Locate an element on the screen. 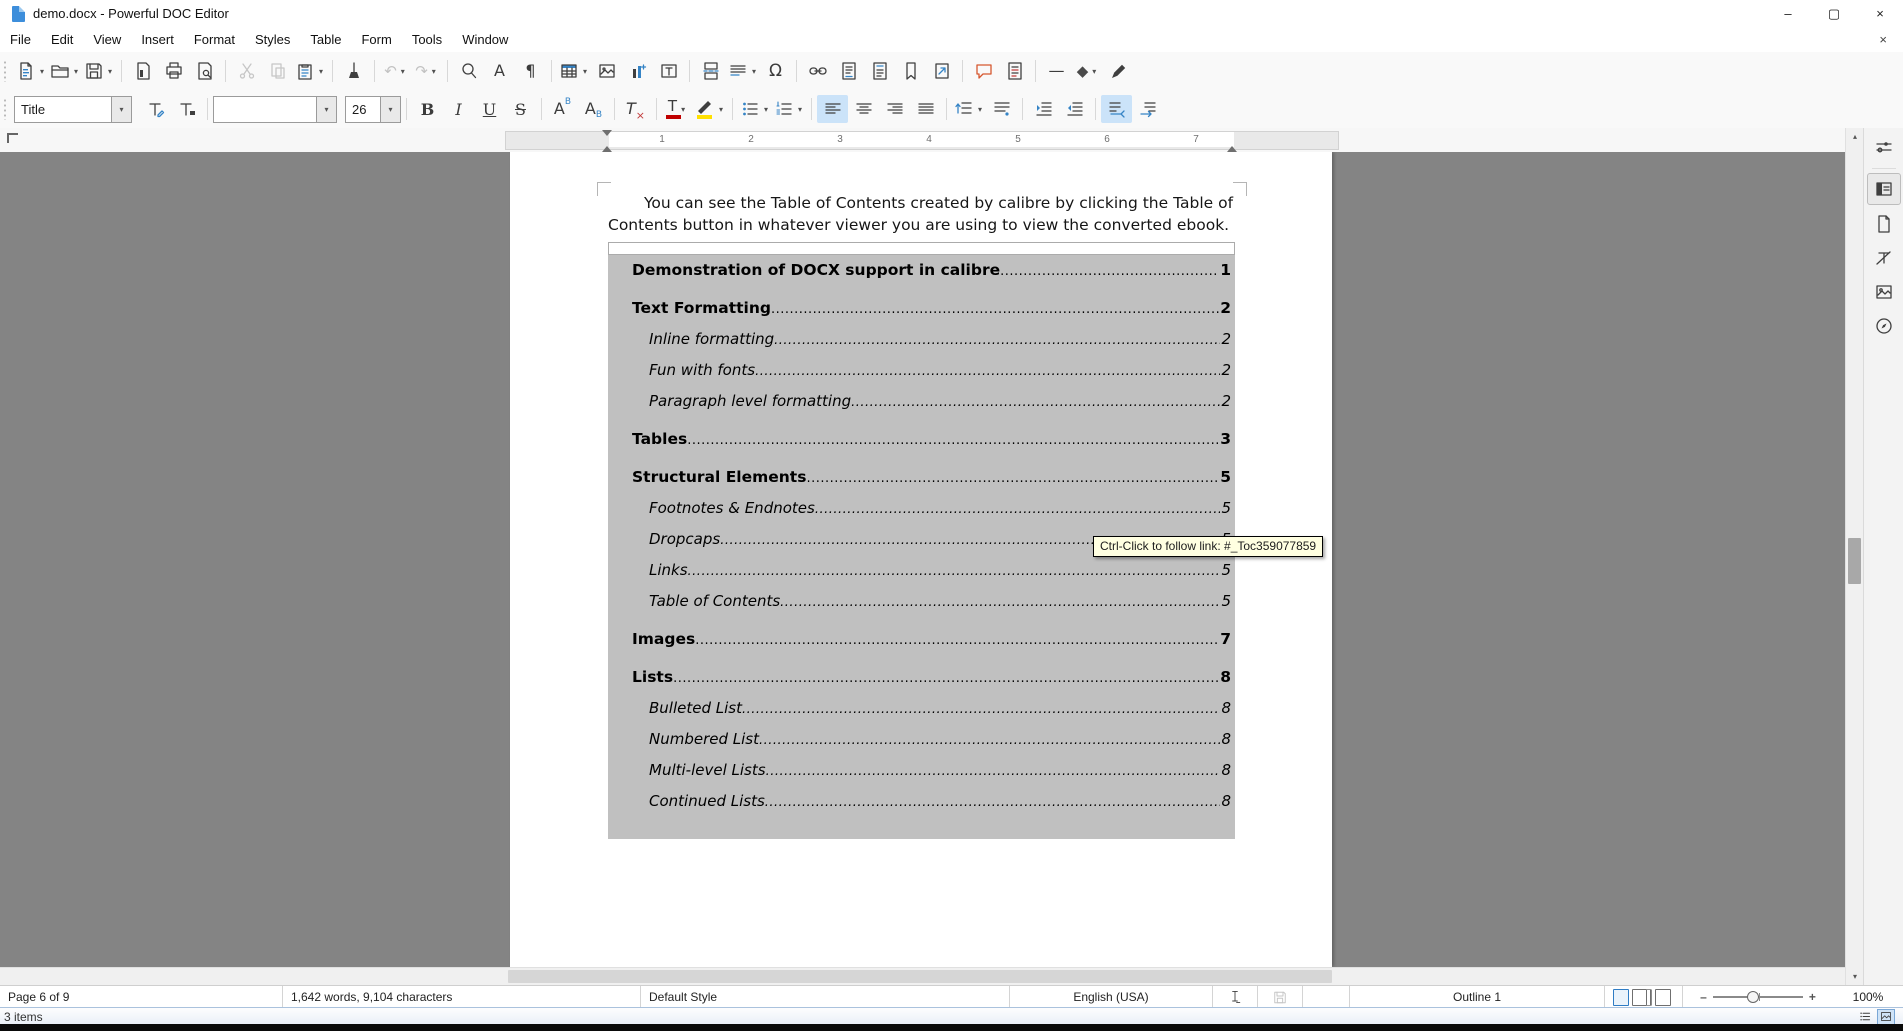 The height and width of the screenshot is (1031, 1903). single-page-view-icon is located at coordinates (1621, 997).